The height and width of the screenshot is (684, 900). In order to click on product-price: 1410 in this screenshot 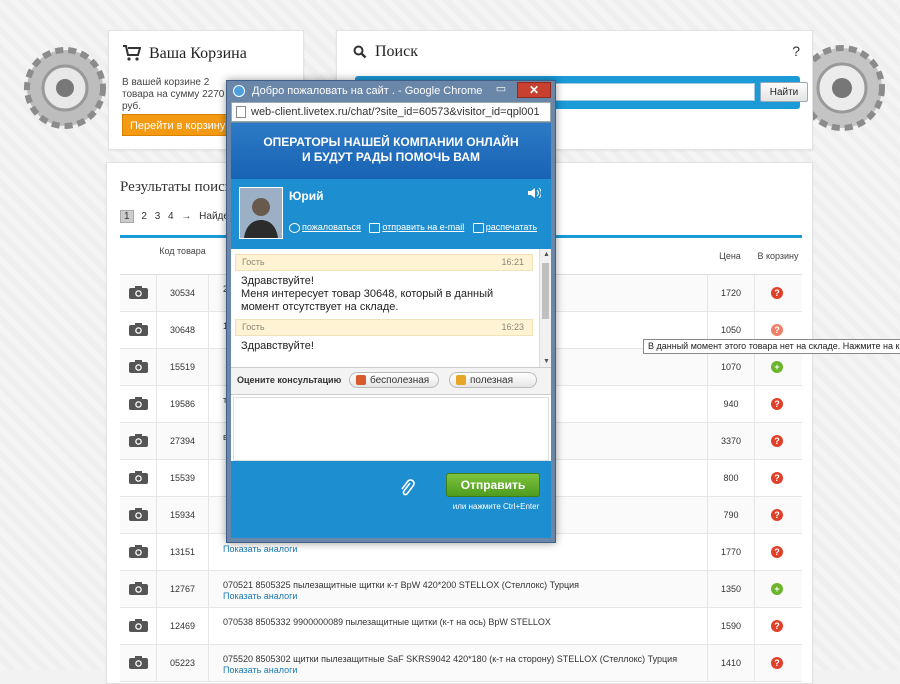, I will do `click(731, 663)`.